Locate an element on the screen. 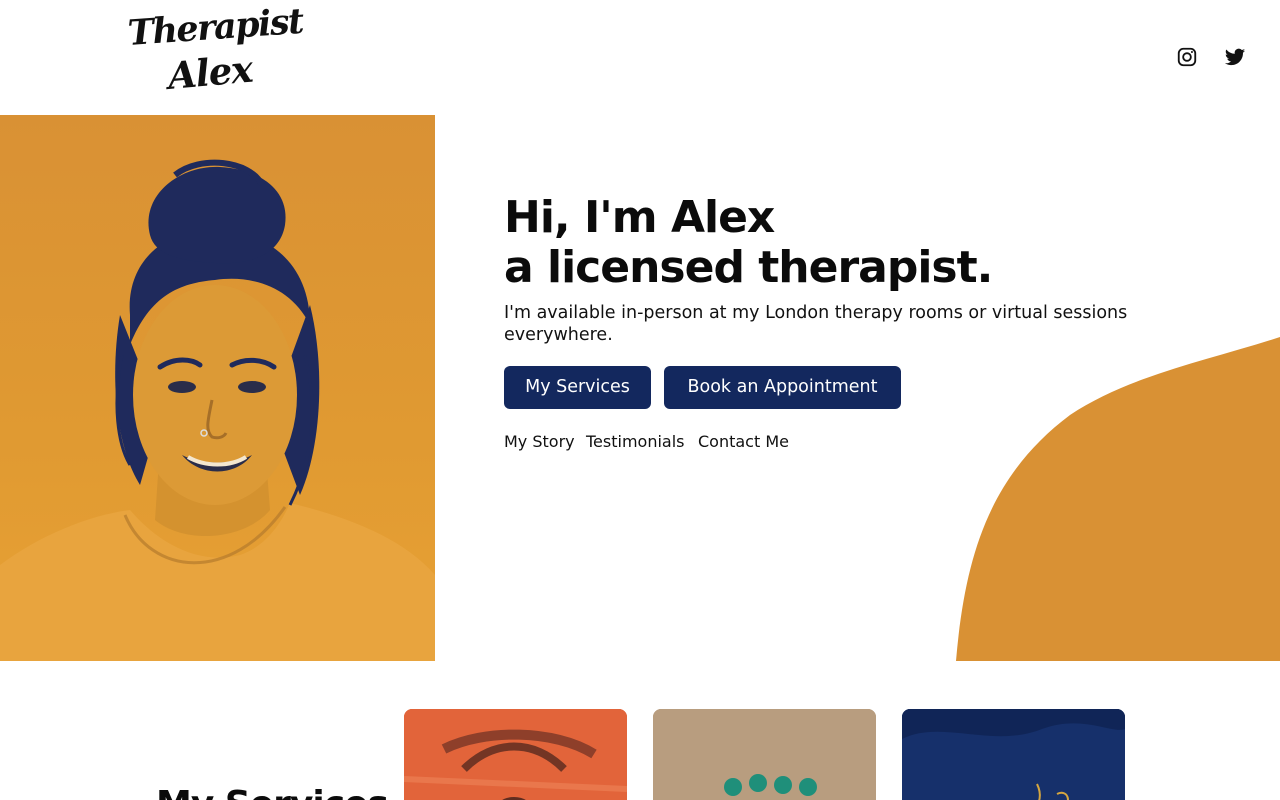 This screenshot has height=800, width=1280. logo: Therapist Alex is located at coordinates (215, 50).